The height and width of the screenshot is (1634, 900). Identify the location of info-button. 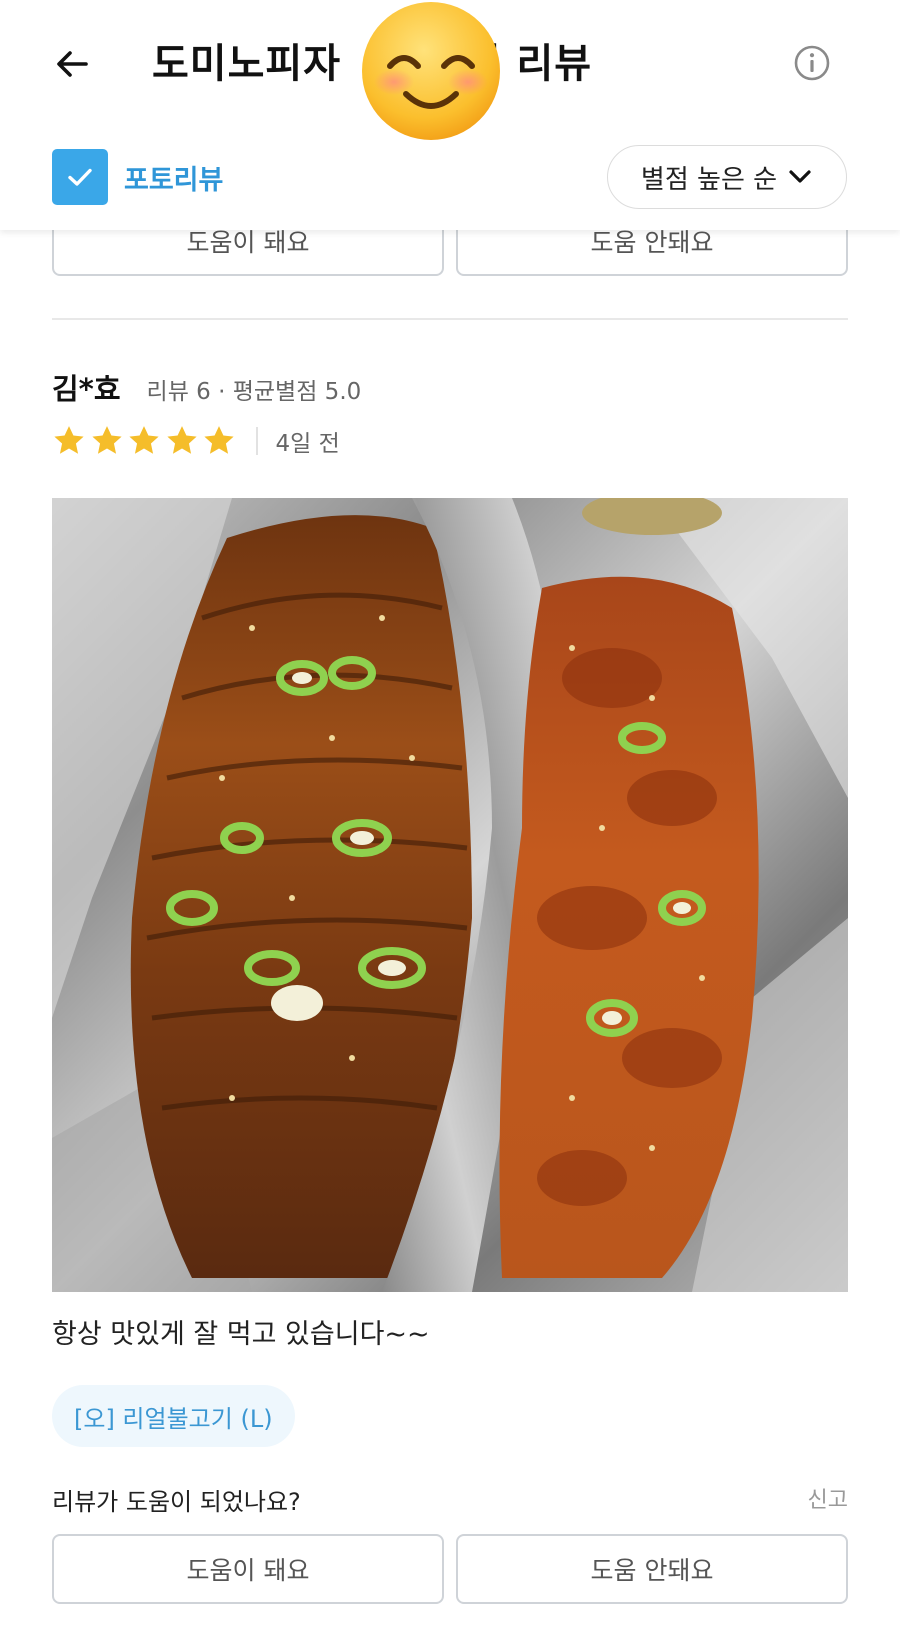
(812, 63).